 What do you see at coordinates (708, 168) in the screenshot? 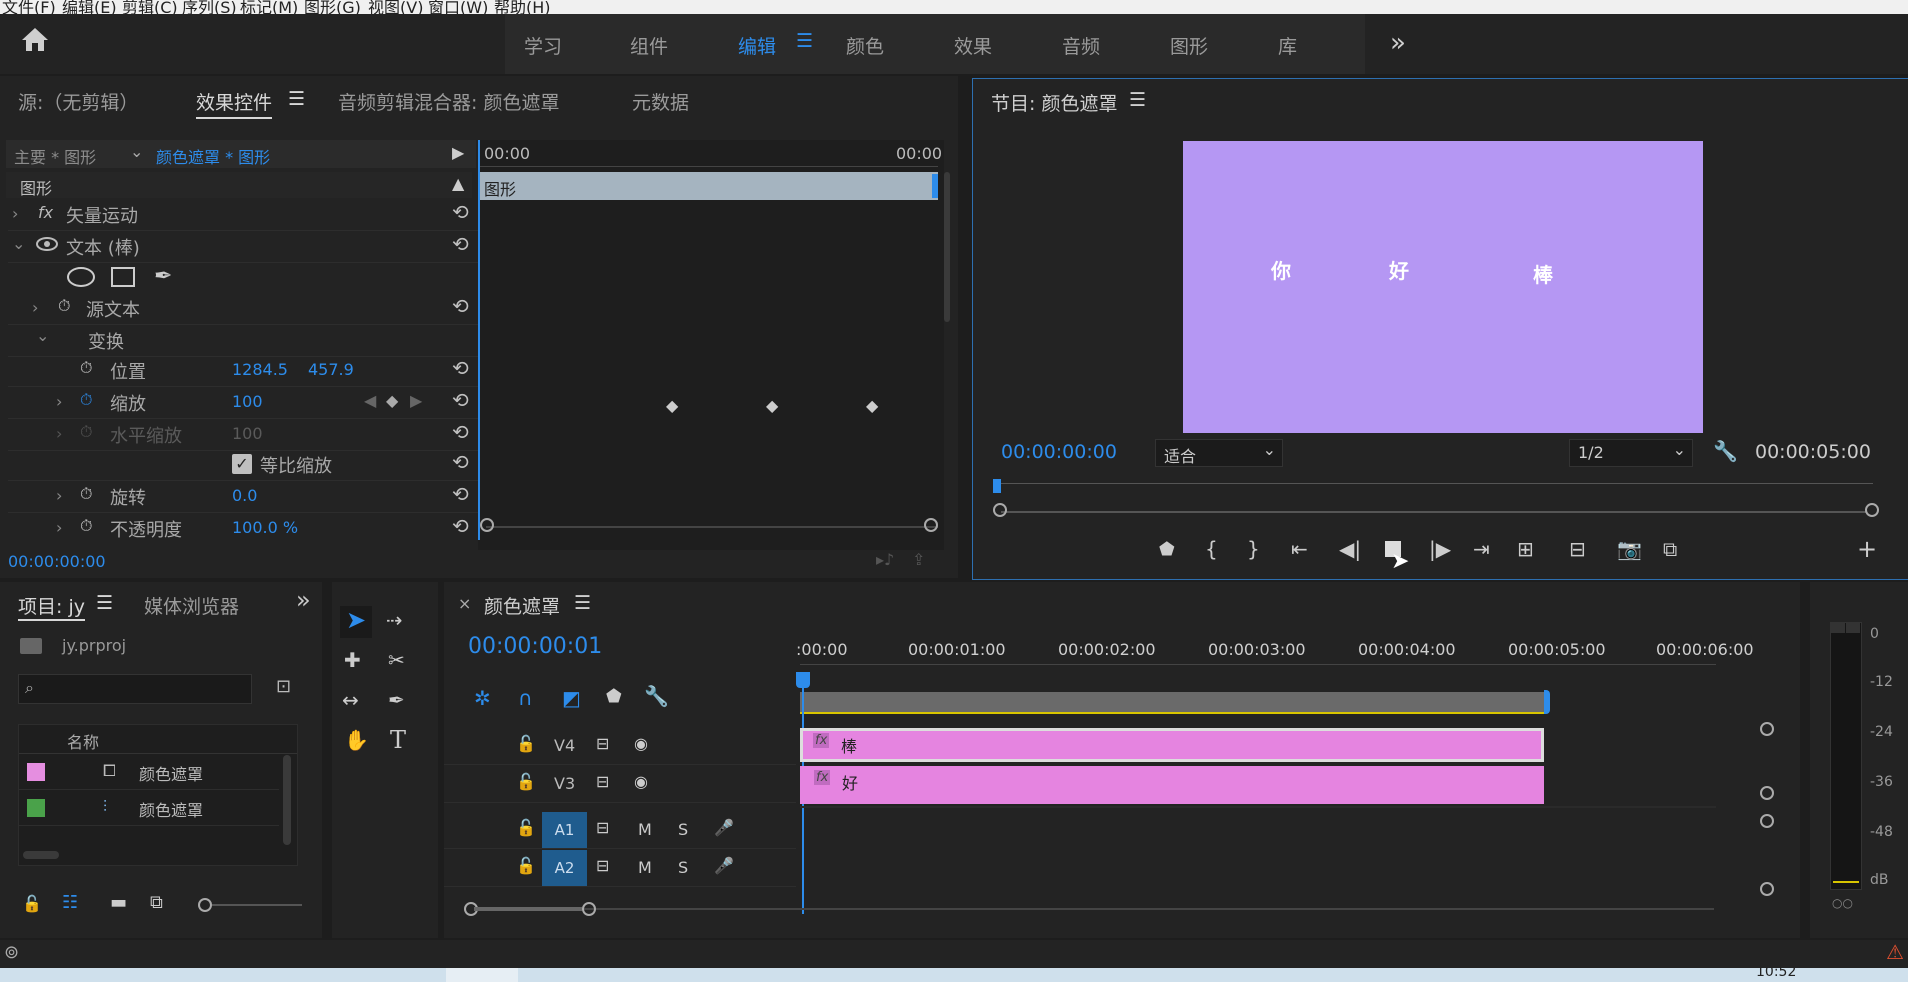
I see `effect-ruler` at bounding box center [708, 168].